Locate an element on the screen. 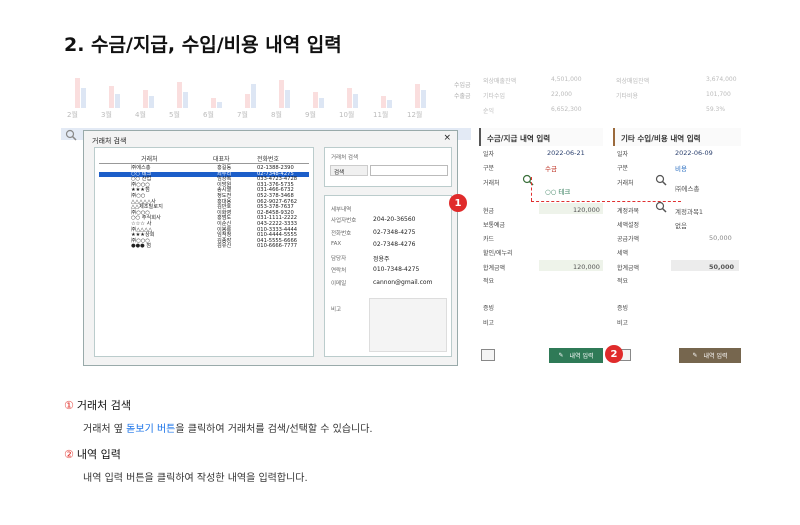 The width and height of the screenshot is (800, 525). search-icon is located at coordinates (71, 135).